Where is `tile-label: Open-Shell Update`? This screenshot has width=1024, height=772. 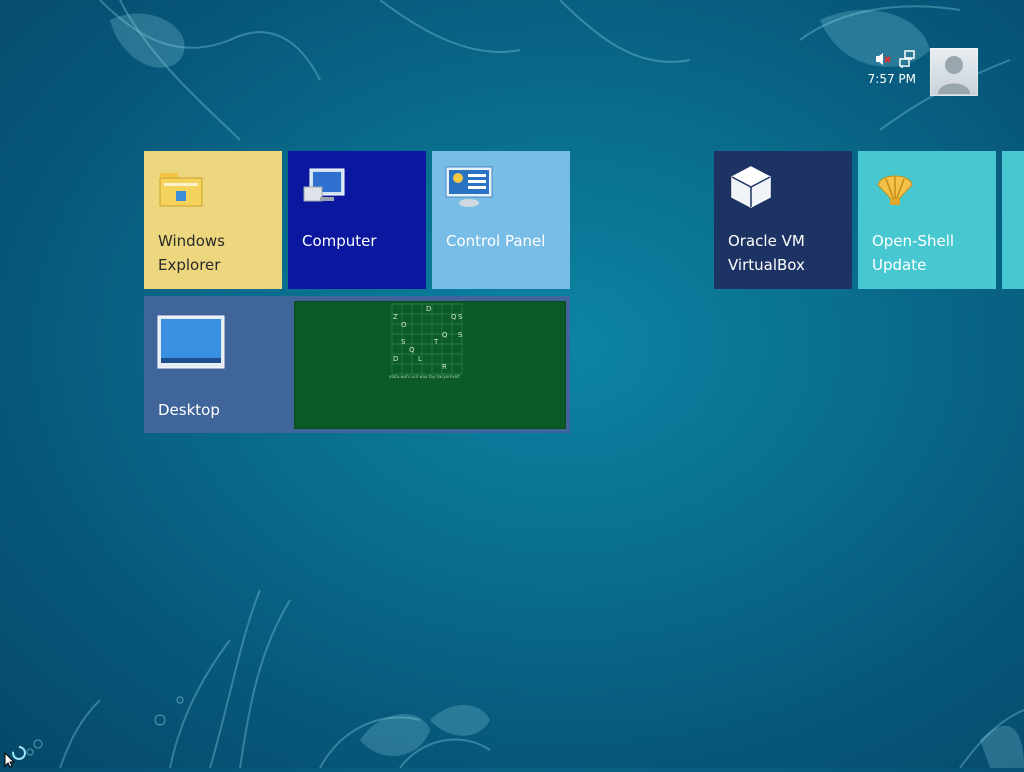
tile-label: Open-Shell Update is located at coordinates (913, 253).